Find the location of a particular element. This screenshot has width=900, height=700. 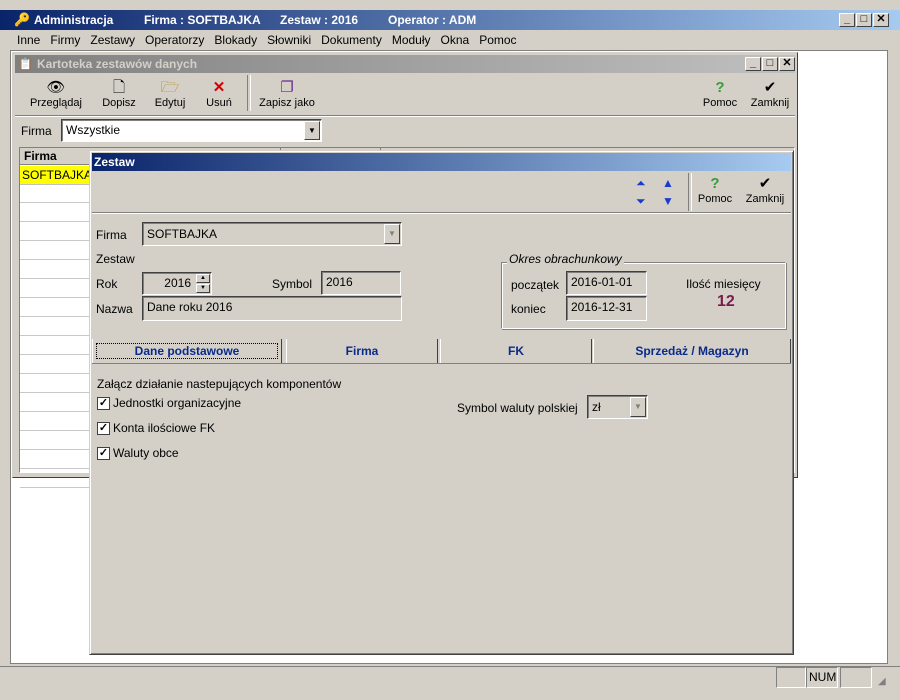

edit-button: 🗁 Edytuj is located at coordinates (170, 94).